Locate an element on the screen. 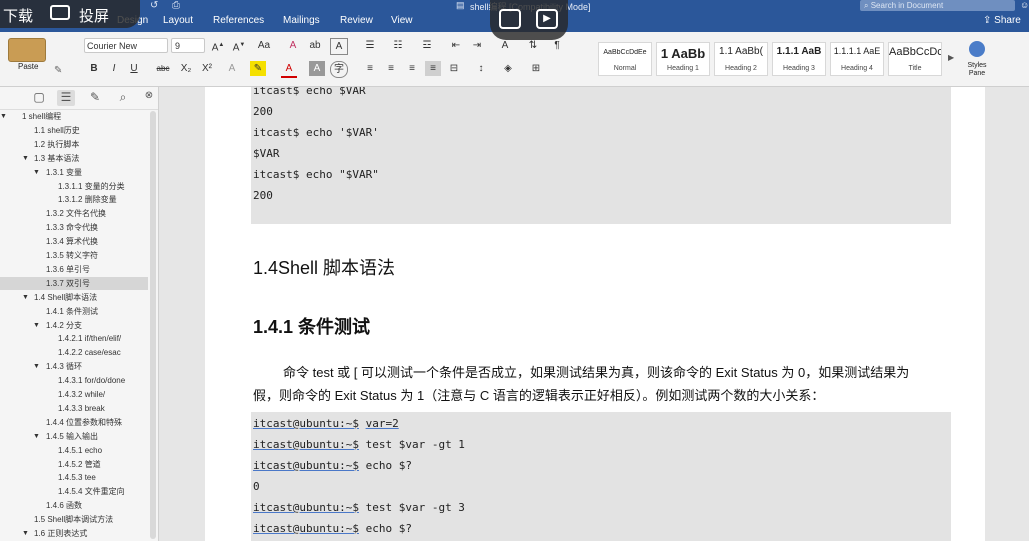 The height and width of the screenshot is (541, 1029). shading-icon: ◈ is located at coordinates (508, 68).